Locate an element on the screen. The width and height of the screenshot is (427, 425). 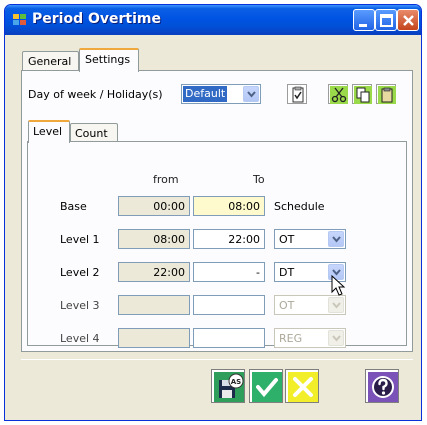
question-icon is located at coordinates (383, 387).